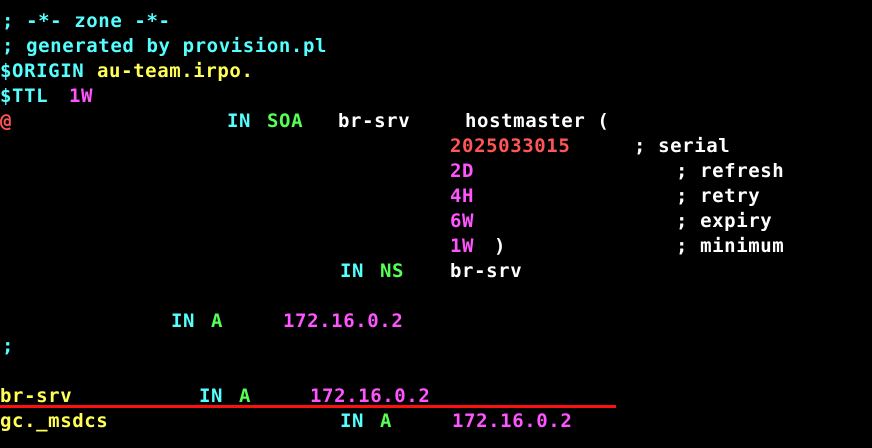  Describe the element at coordinates (724, 221) in the screenshot. I see `expiry-comment: ; expiry` at that location.